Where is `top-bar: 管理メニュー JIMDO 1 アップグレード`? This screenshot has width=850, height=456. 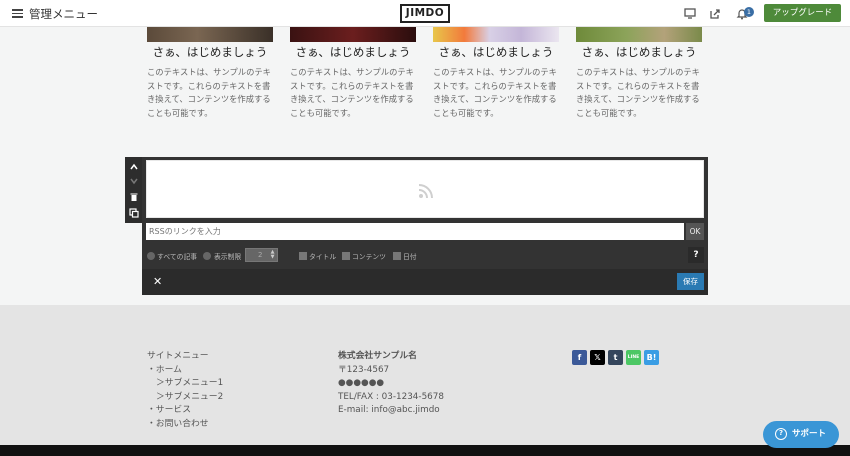
top-bar: 管理メニュー JIMDO 1 アップグレード is located at coordinates (425, 13).